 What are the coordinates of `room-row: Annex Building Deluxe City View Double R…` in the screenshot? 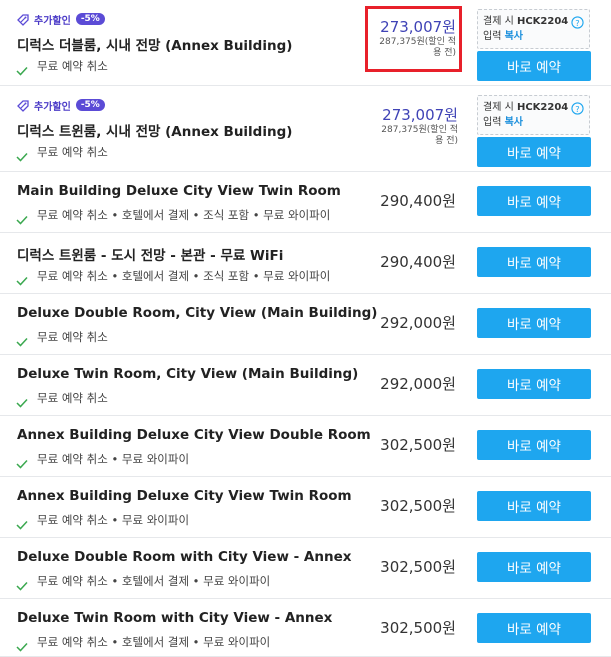 It's located at (305, 446).